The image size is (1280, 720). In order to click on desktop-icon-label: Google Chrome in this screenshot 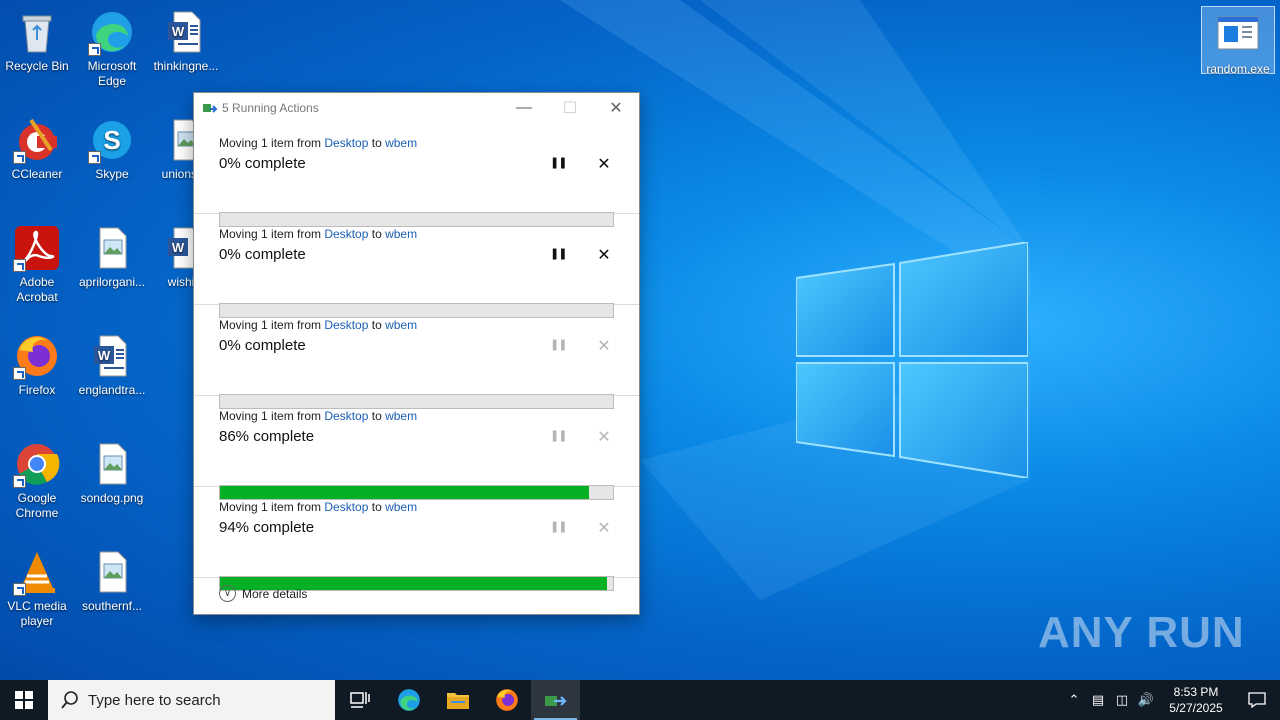, I will do `click(37, 505)`.